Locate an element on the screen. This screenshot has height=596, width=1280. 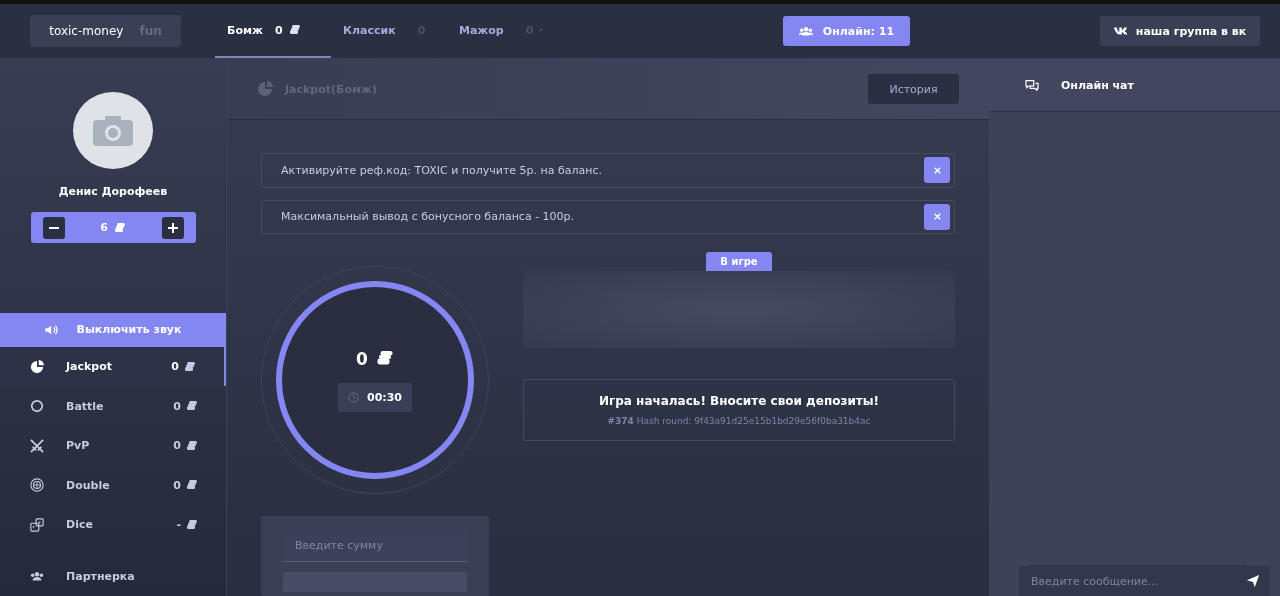
plus-icon is located at coordinates (172, 227).